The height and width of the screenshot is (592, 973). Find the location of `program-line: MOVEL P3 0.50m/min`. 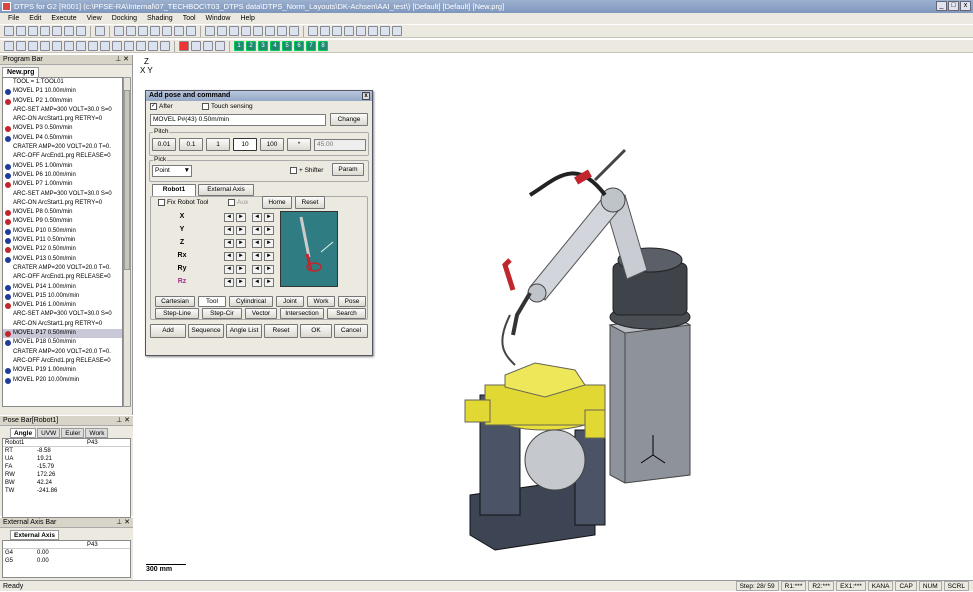

program-line: MOVEL P3 0.50m/min is located at coordinates (62, 128).